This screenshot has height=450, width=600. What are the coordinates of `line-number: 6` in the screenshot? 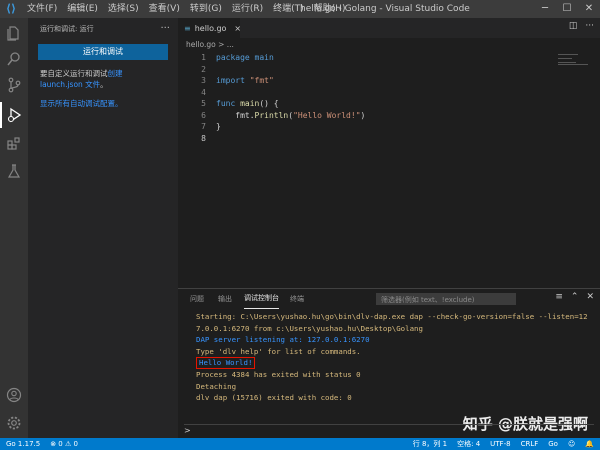 It's located at (203, 115).